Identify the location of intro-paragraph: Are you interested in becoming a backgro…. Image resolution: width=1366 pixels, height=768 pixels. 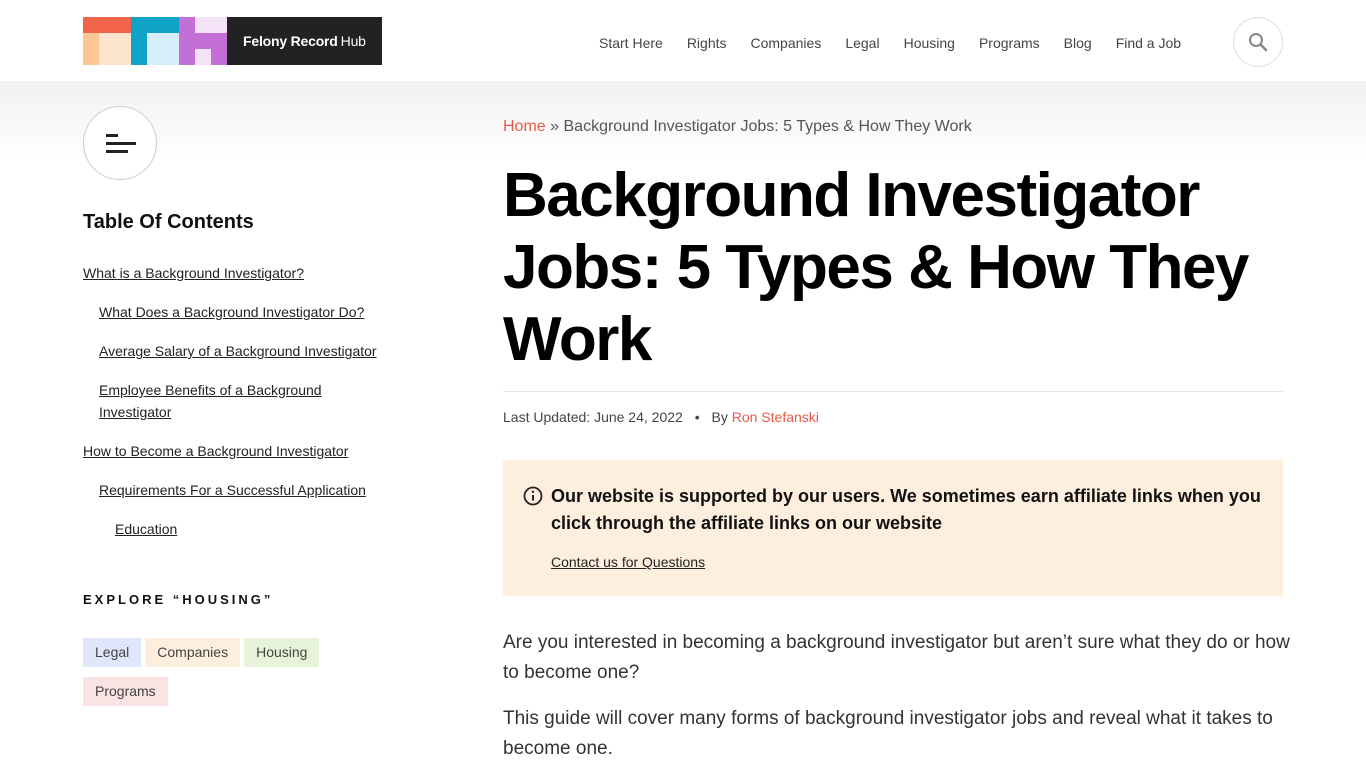
(896, 657).